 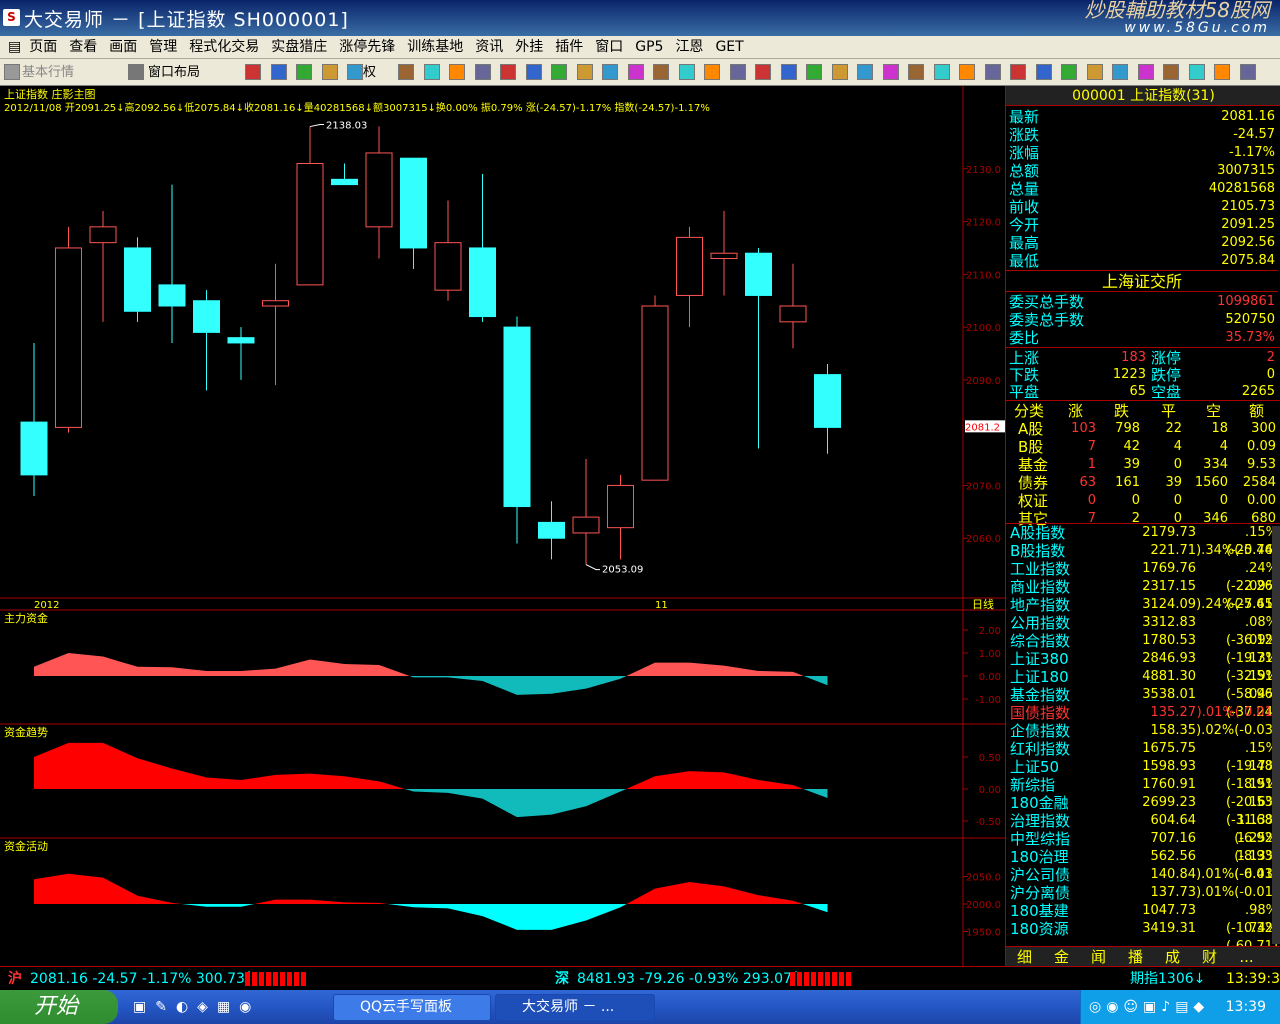 I want to click on rights-button: 权, so click(x=369, y=72).